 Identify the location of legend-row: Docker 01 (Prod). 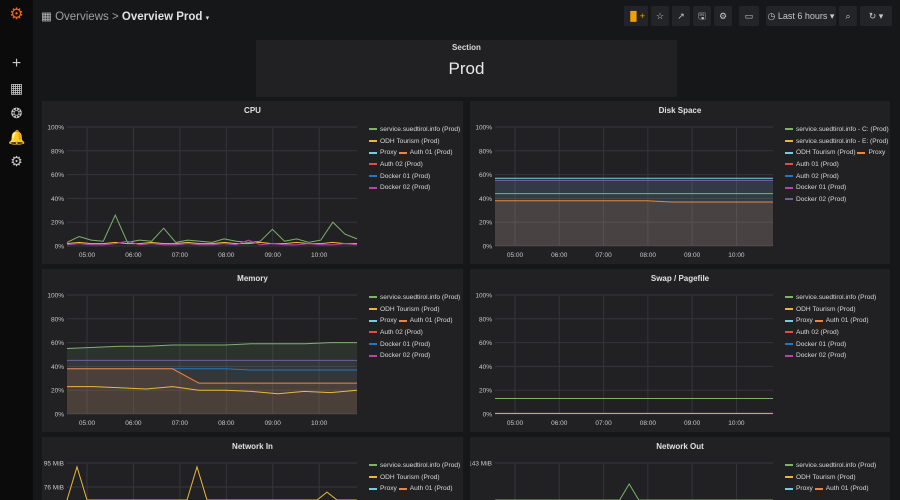
(837, 190).